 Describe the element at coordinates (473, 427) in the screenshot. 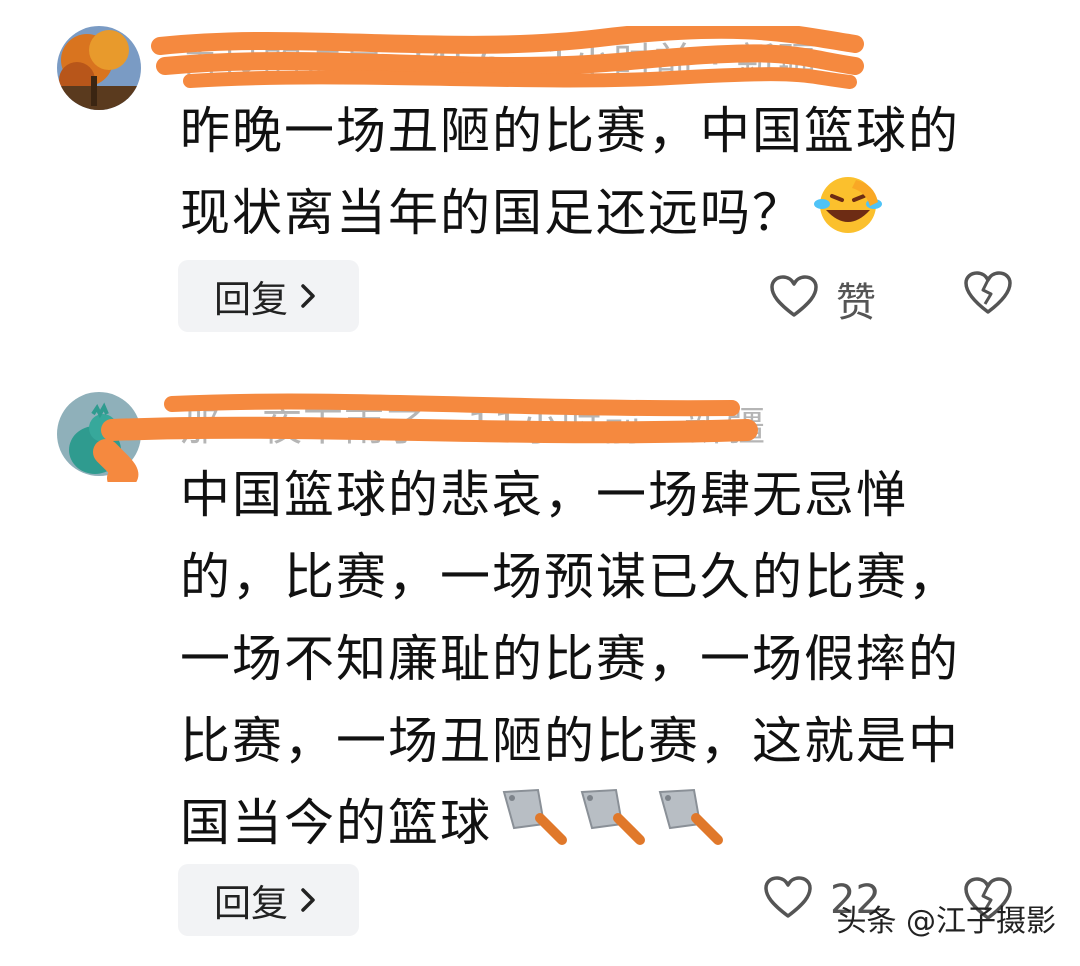

I see `comment-meta: 那一夜下雨了 · 11小时前 · 新疆` at that location.